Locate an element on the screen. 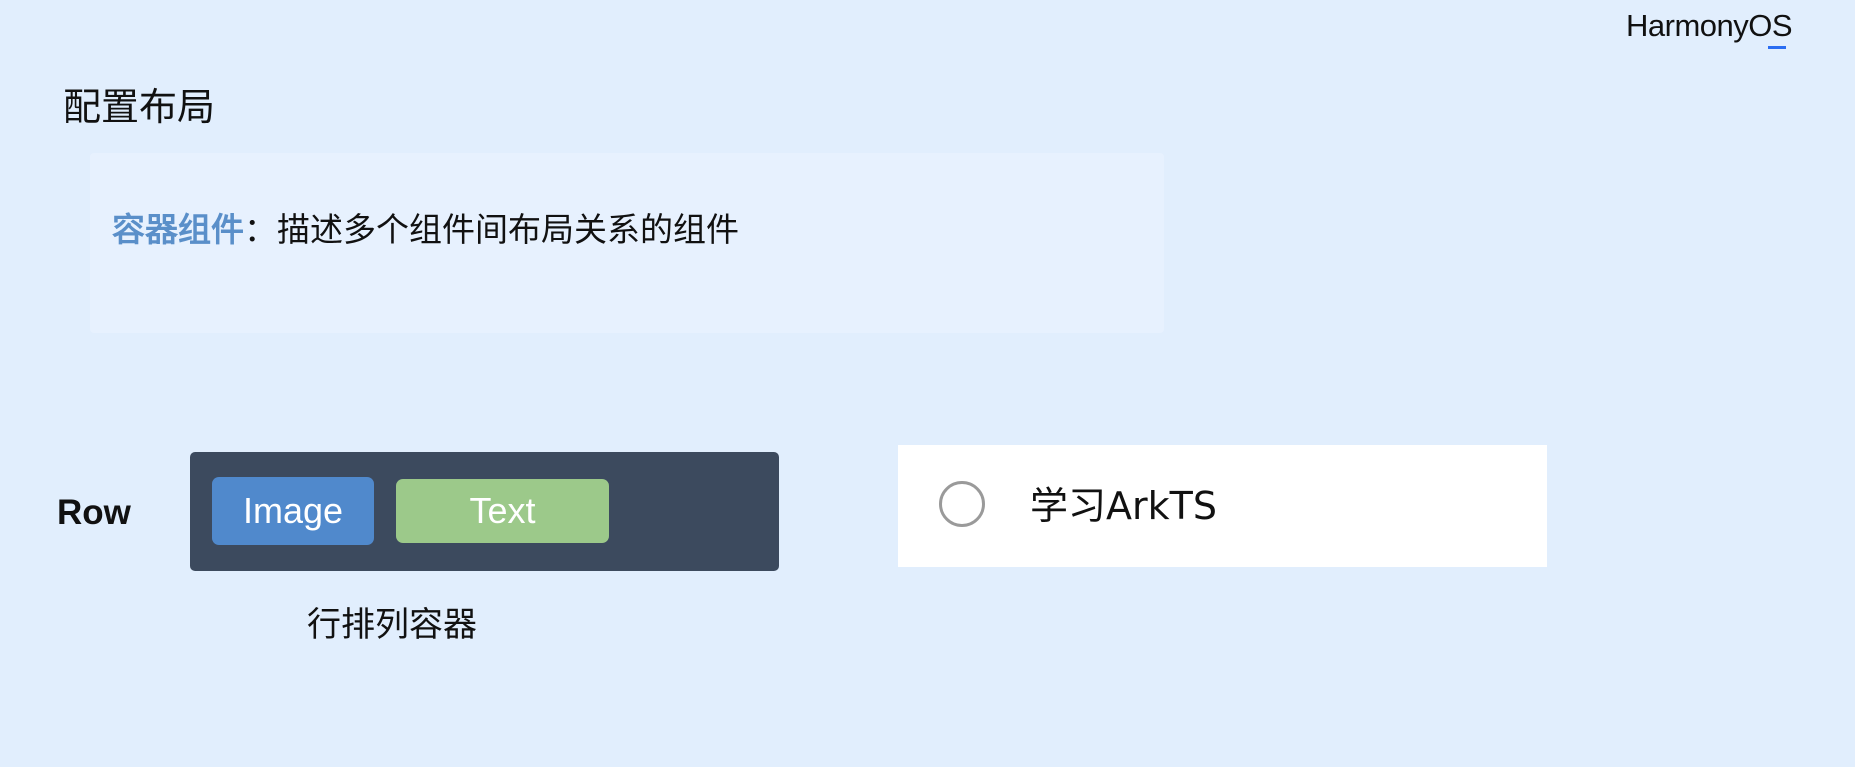  harmonyos-logo: HarmonyOS is located at coordinates (1709, 28).